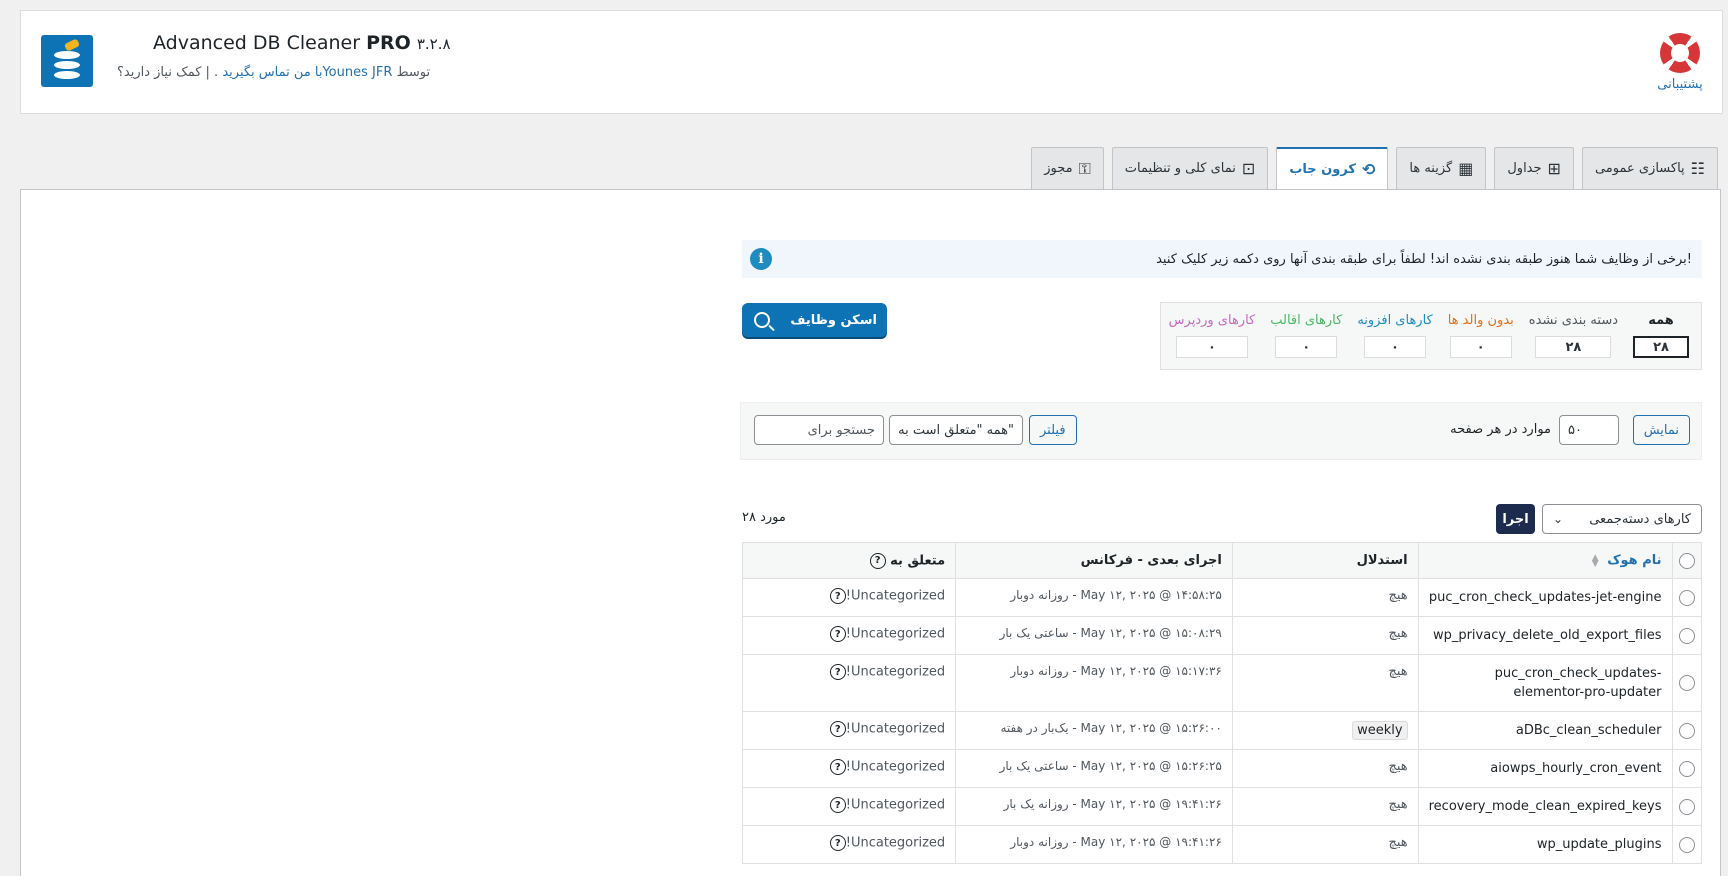  I want to click on scan-tasks-button: اسکن وظایف, so click(814, 320).